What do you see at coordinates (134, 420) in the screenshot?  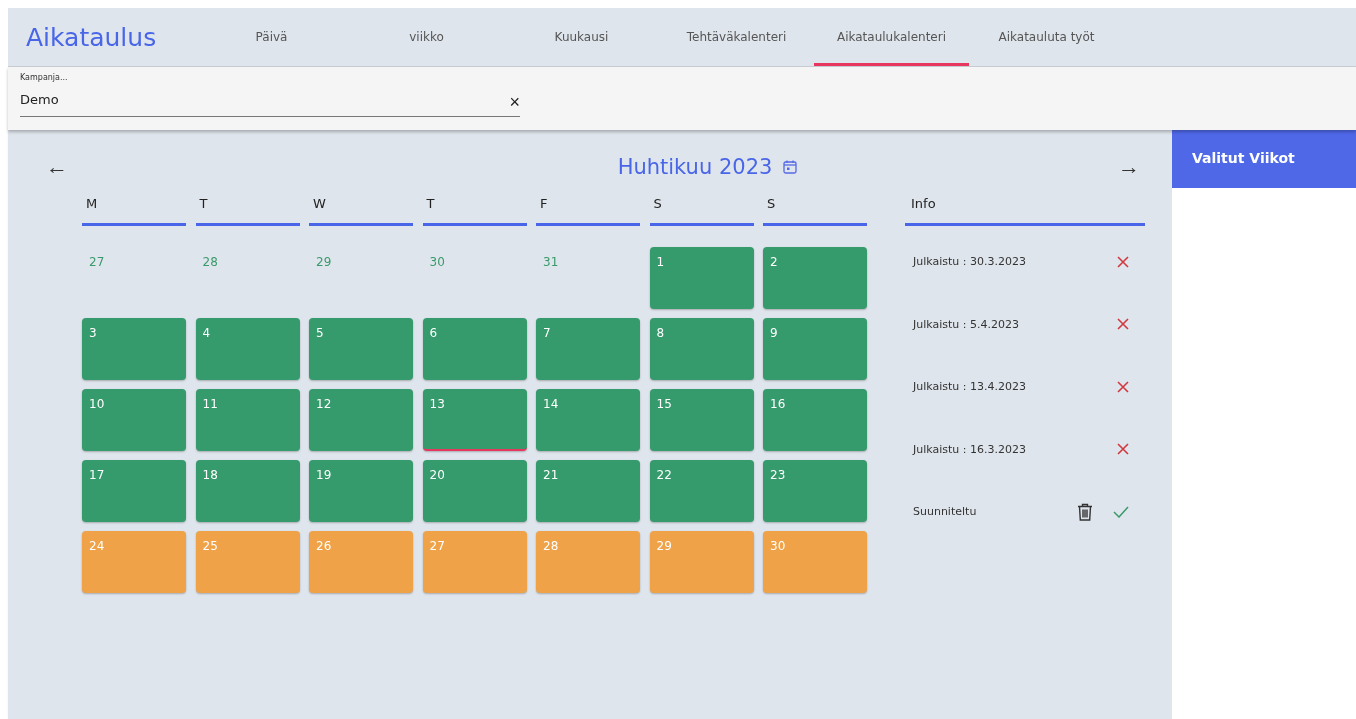 I see `day-cell: 10` at bounding box center [134, 420].